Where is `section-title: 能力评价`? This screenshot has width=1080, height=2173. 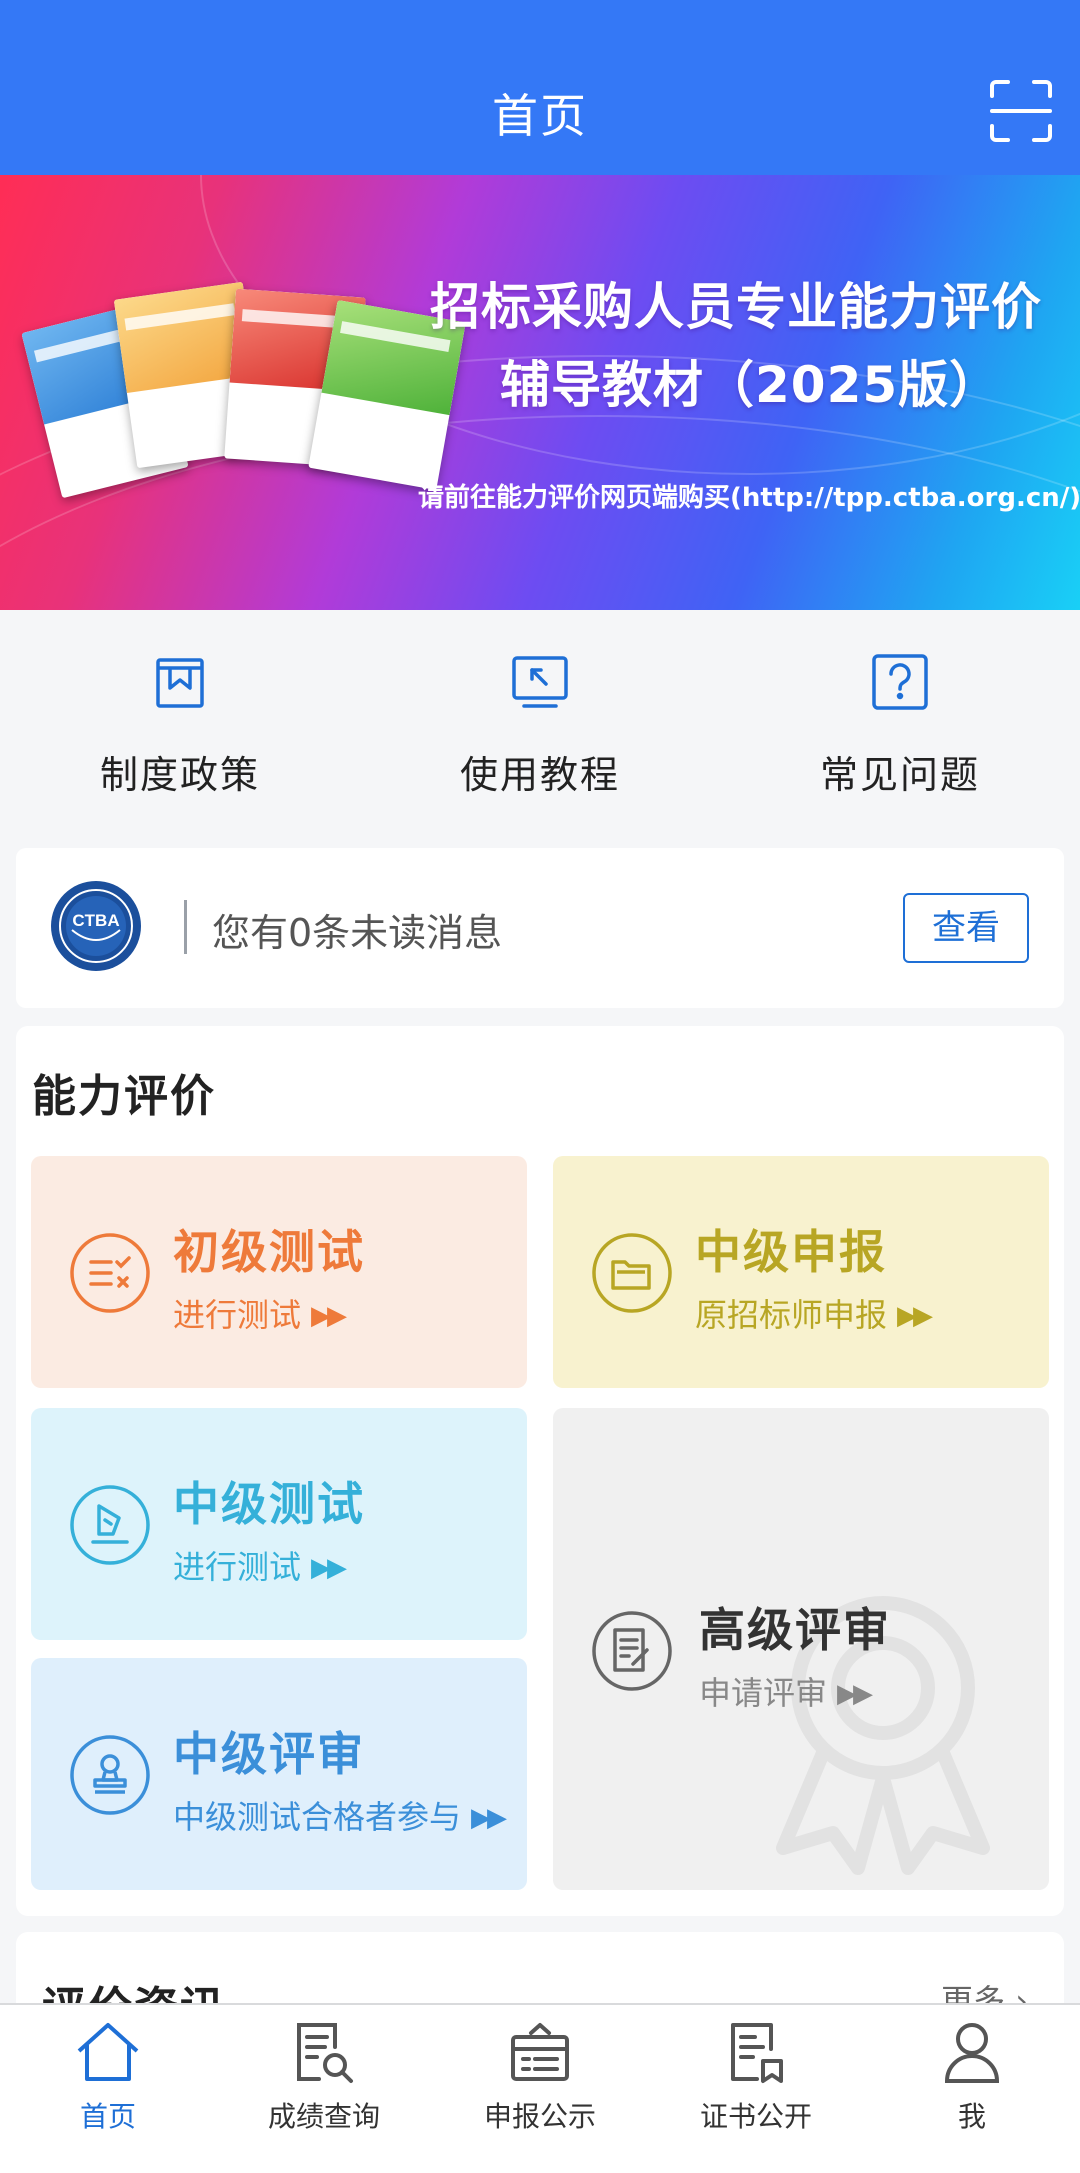 section-title: 能力评价 is located at coordinates (124, 1096).